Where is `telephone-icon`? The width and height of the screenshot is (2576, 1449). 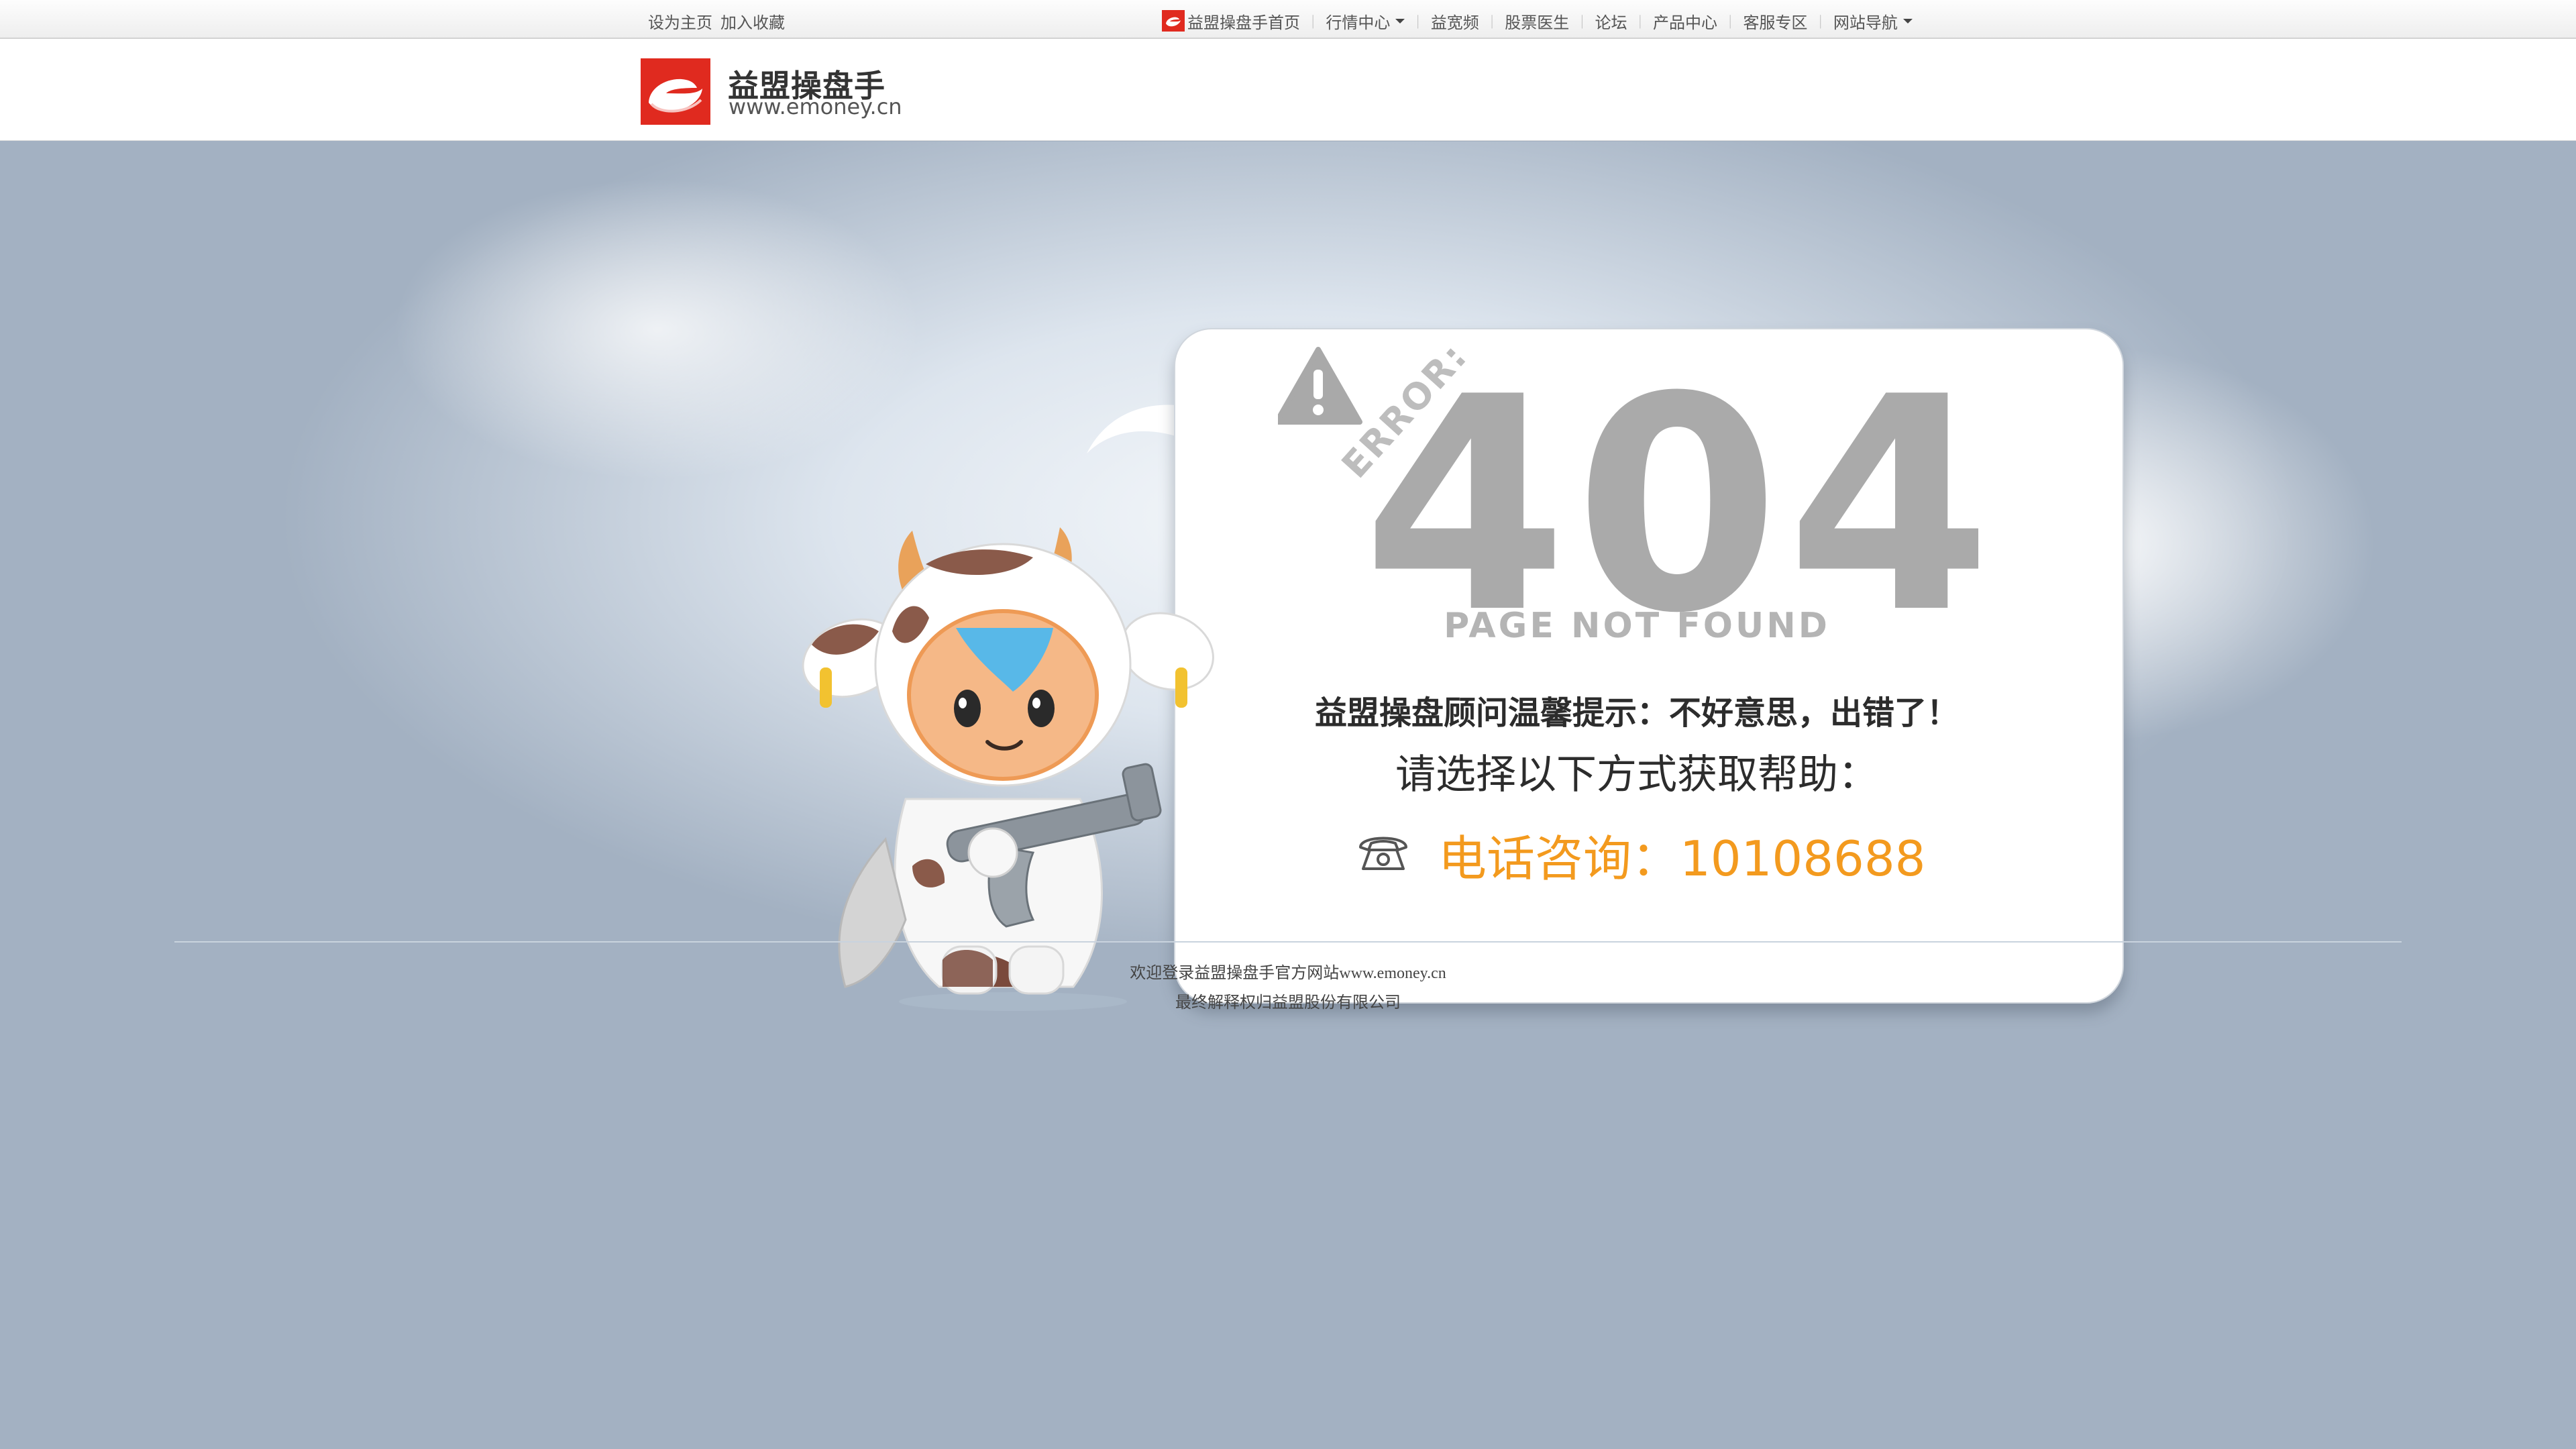
telephone-icon is located at coordinates (1383, 853).